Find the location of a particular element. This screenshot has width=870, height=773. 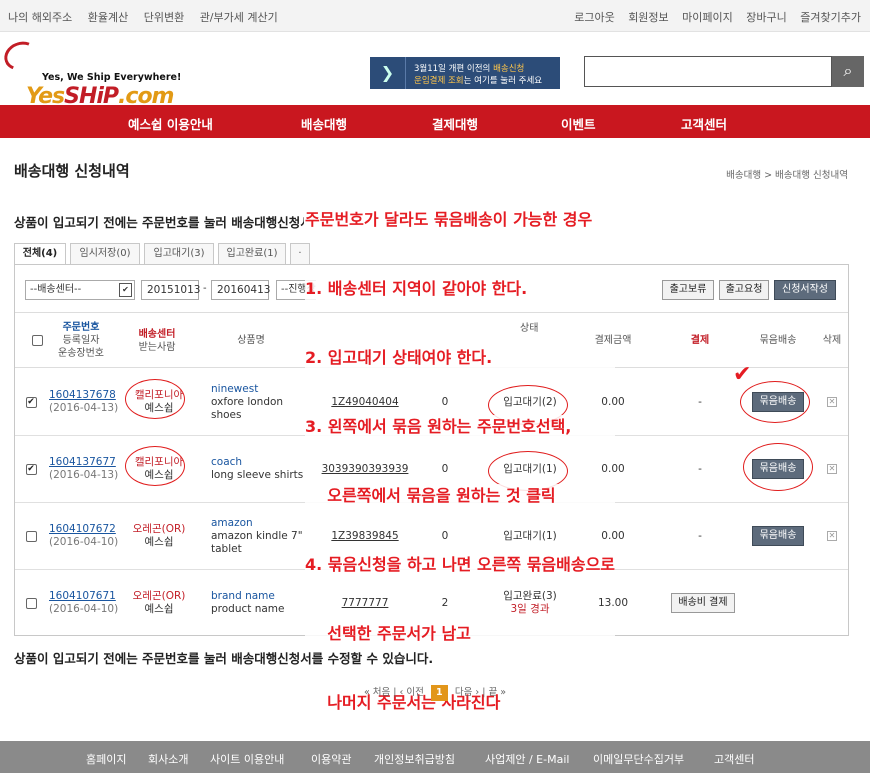

nav-item-guide: 예스쉽 이용안내 is located at coordinates (170, 123).